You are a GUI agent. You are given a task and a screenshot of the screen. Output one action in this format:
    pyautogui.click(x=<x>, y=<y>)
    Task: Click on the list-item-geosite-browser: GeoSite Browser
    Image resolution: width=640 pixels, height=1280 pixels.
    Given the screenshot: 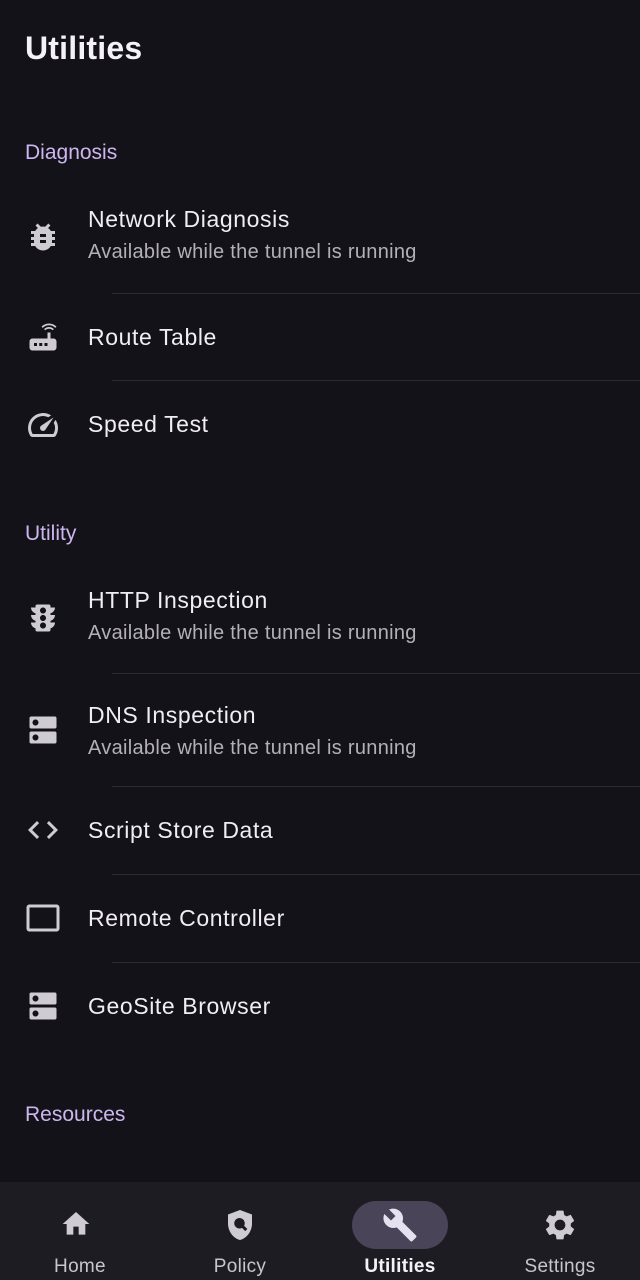 What is the action you would take?
    pyautogui.click(x=320, y=1007)
    